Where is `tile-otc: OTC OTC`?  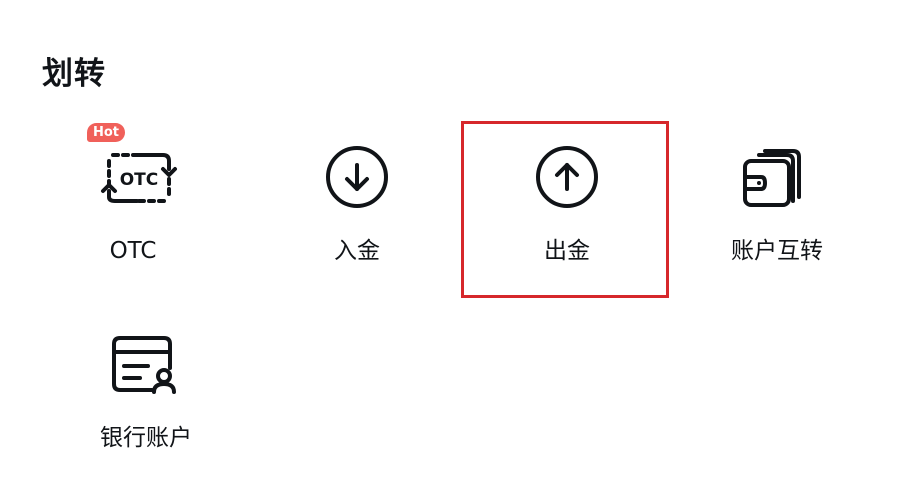 tile-otc: OTC OTC is located at coordinates (133, 206).